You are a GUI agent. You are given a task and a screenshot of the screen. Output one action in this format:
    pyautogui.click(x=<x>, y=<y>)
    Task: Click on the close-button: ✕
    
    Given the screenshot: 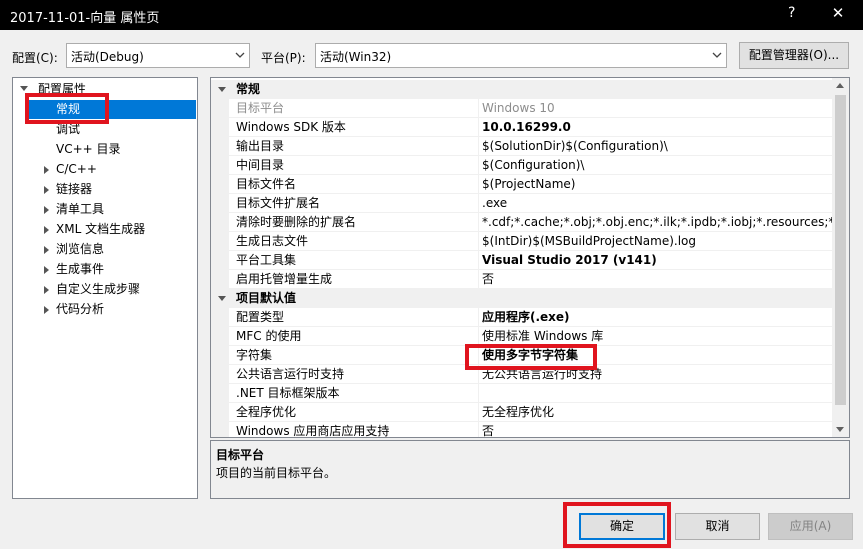 What is the action you would take?
    pyautogui.click(x=838, y=14)
    